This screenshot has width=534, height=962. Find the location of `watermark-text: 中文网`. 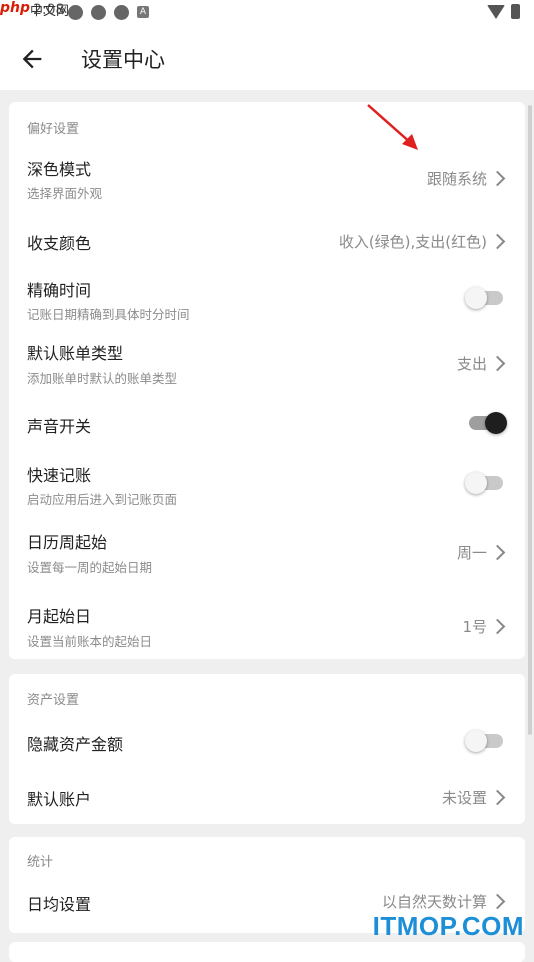

watermark-text: 中文网 is located at coordinates (50, 11).